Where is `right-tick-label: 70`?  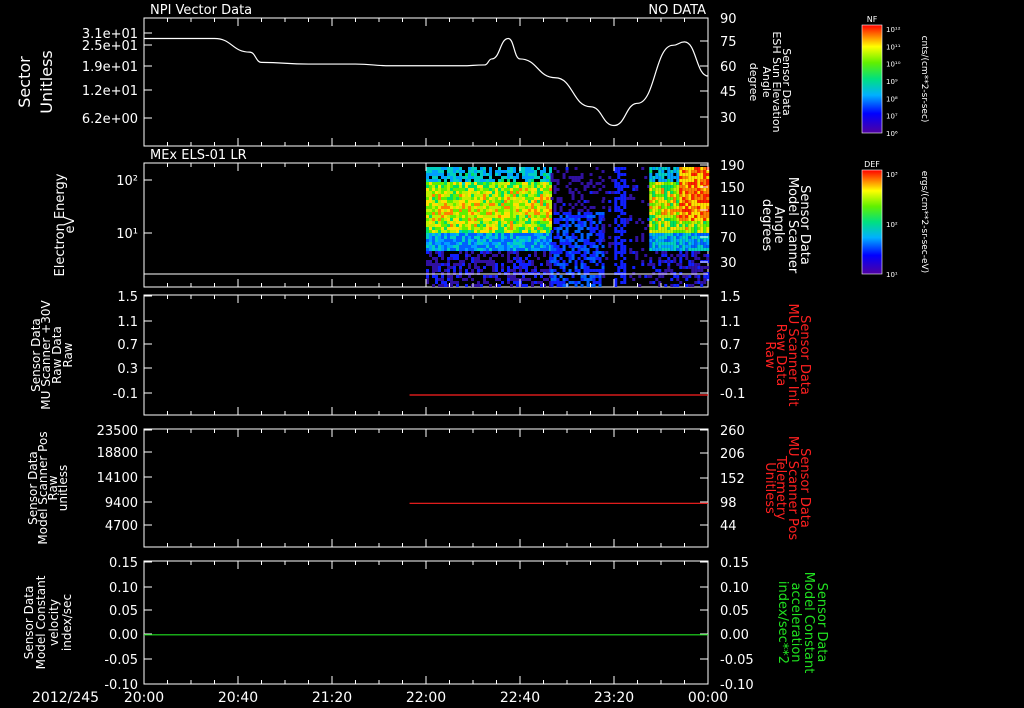
right-tick-label: 70 is located at coordinates (728, 238).